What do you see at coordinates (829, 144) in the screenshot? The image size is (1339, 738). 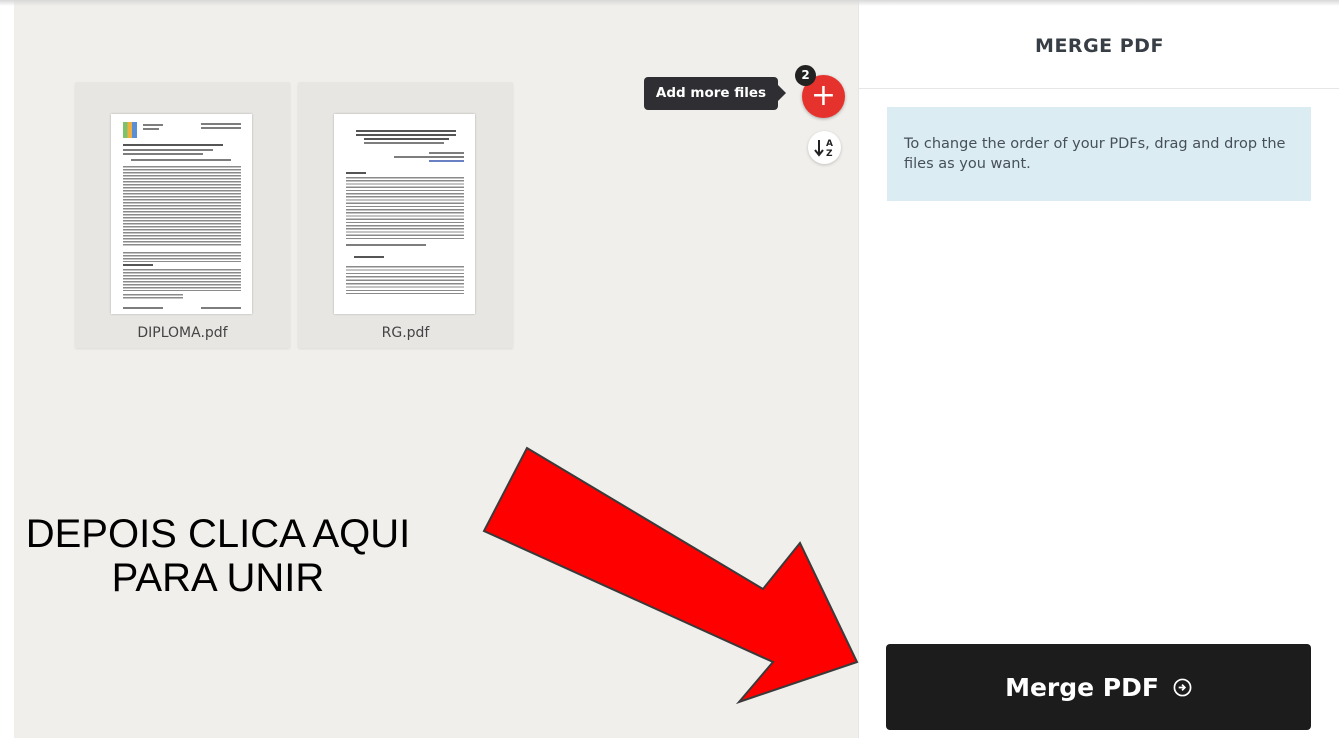 I see `svg-text: A` at bounding box center [829, 144].